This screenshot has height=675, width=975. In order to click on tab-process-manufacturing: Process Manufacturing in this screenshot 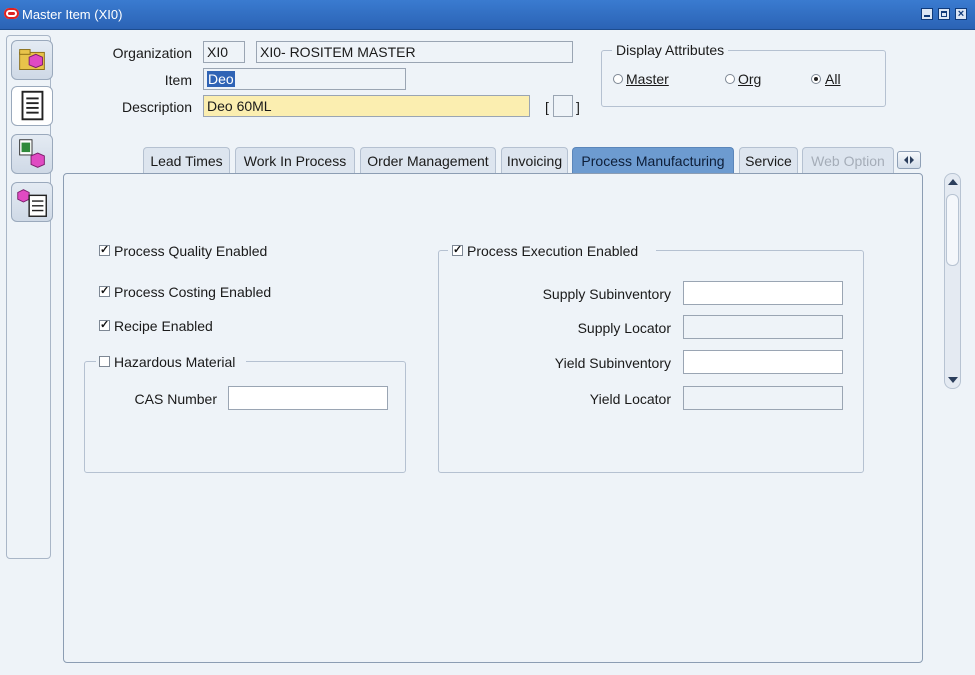, I will do `click(653, 160)`.